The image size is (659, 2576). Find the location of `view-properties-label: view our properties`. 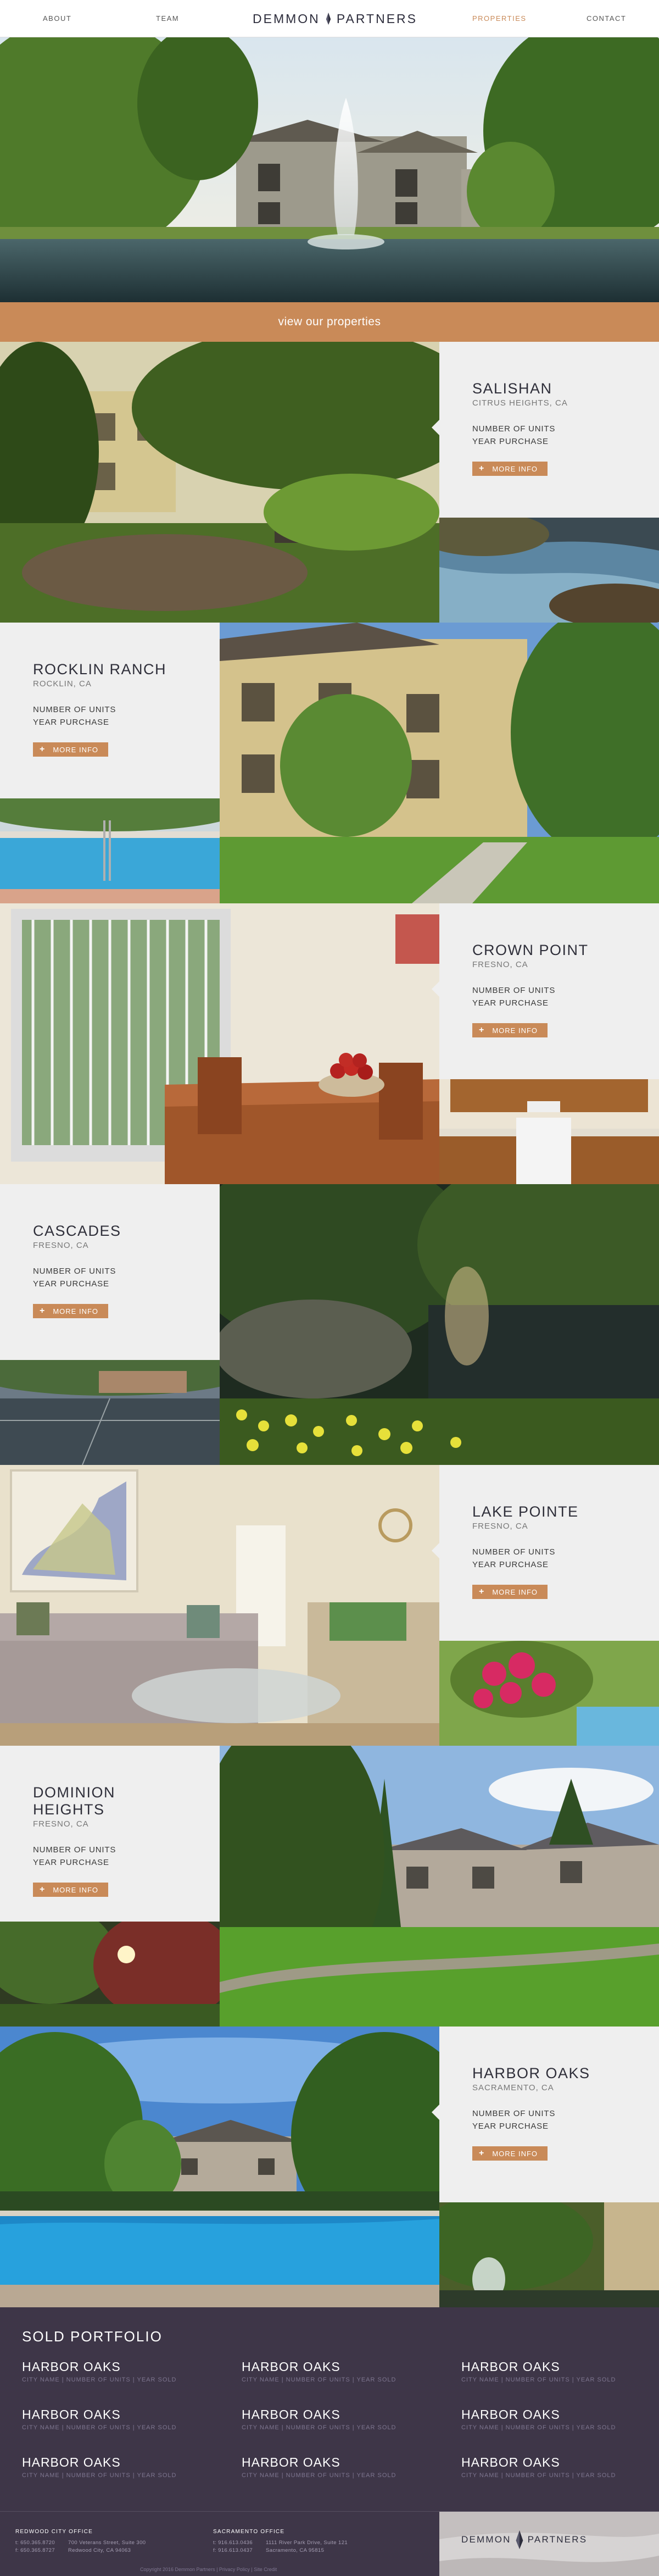

view-properties-label: view our properties is located at coordinates (329, 321).